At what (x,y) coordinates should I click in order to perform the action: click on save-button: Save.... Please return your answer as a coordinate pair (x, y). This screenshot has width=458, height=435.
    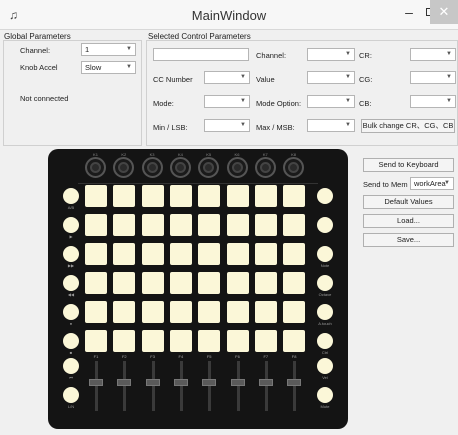
    Looking at the image, I should click on (408, 240).